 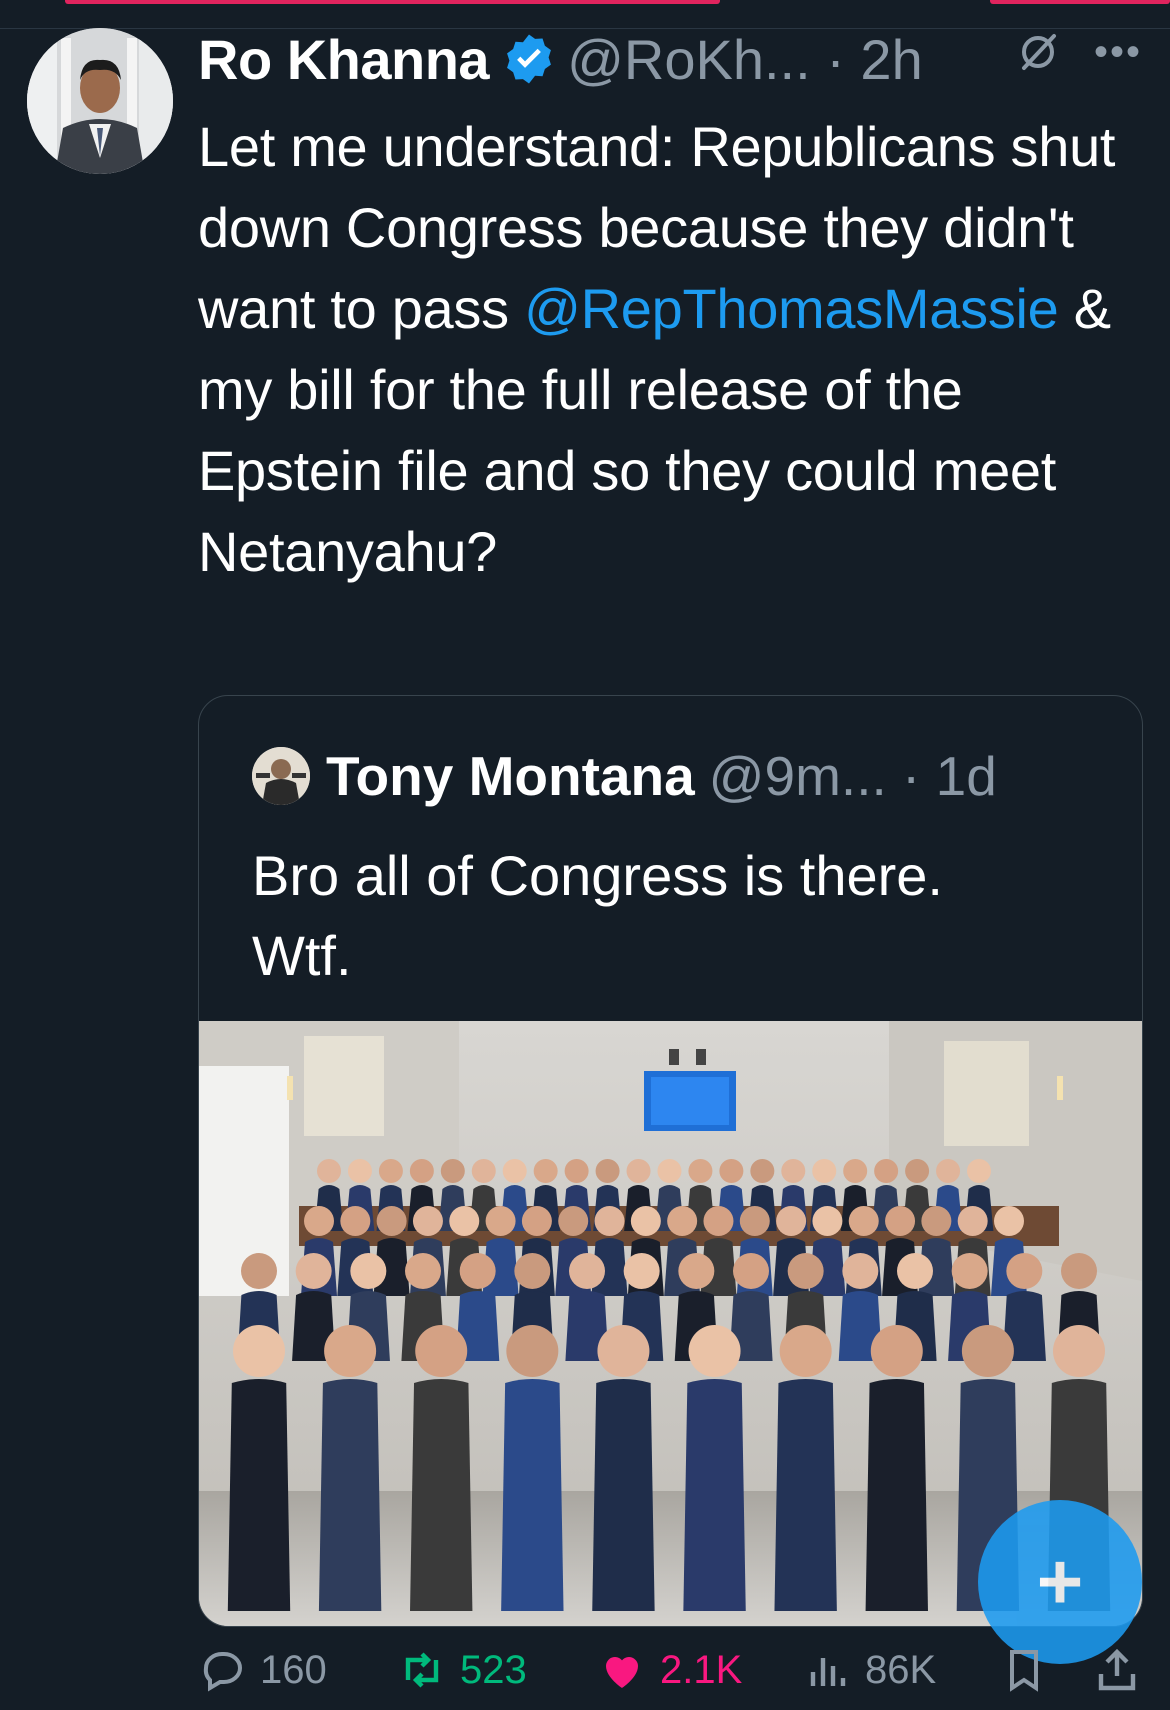 I want to click on like-button: 2.1K, so click(x=670, y=1670).